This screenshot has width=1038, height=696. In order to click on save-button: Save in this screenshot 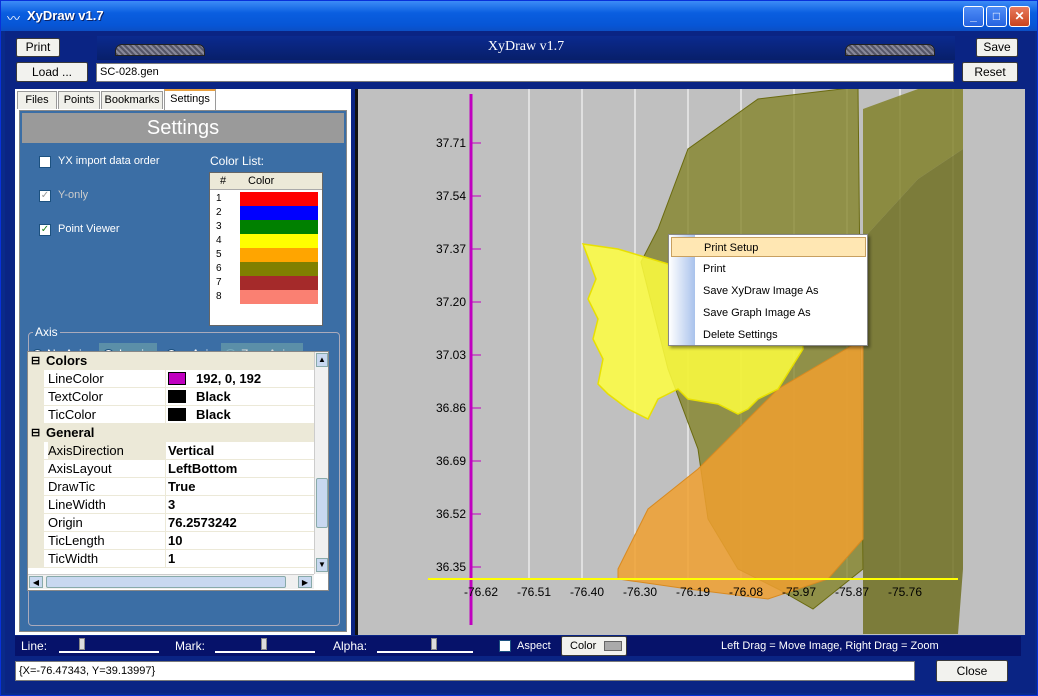, I will do `click(997, 47)`.